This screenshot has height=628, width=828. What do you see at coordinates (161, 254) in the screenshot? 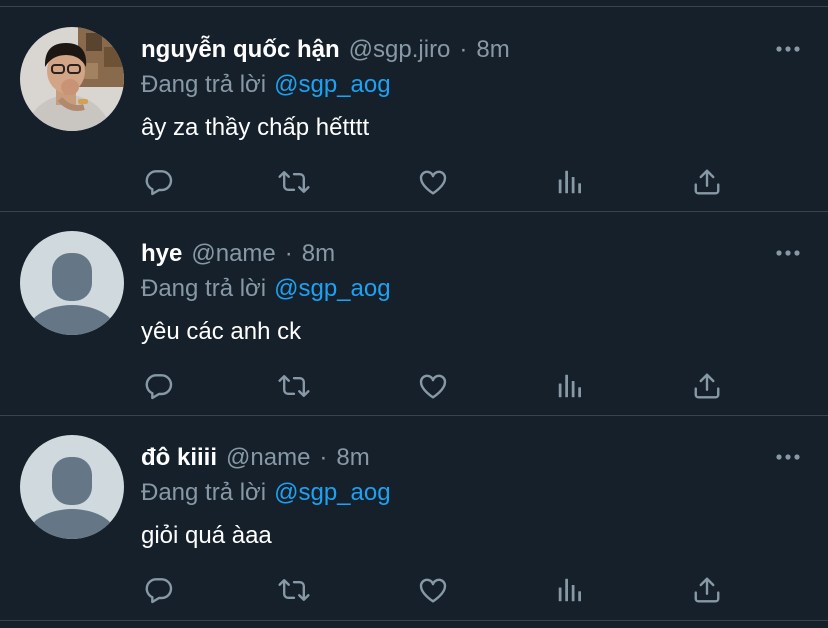
I see `display-name: hye` at bounding box center [161, 254].